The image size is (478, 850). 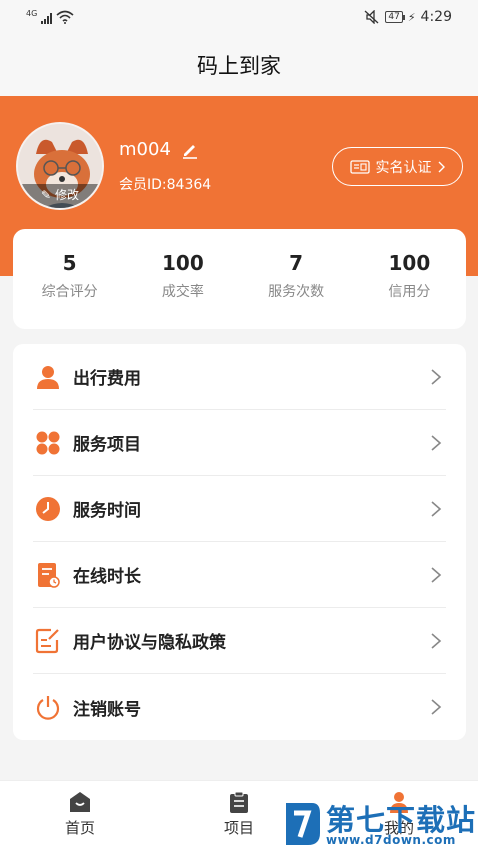 I want to click on stat-rating: 5 综合评分, so click(x=69, y=279).